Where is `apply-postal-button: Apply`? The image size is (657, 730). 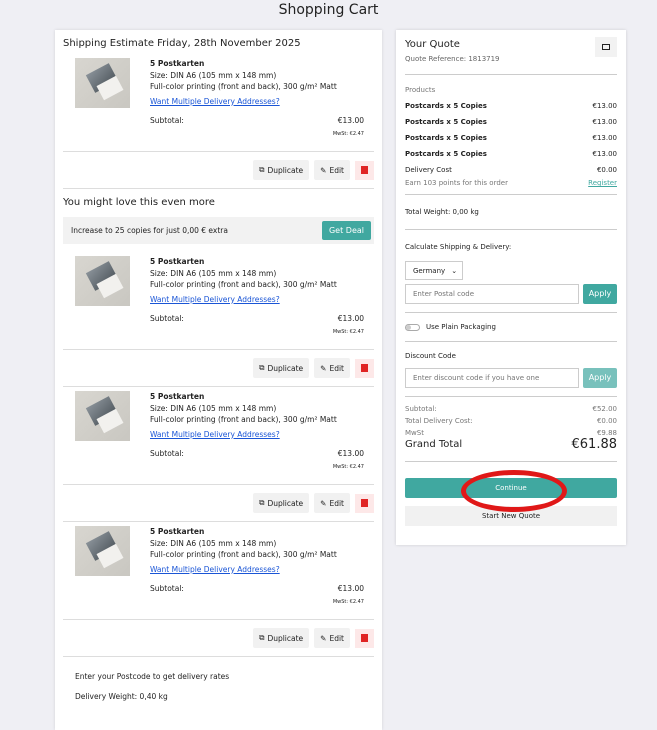
apply-postal-button: Apply is located at coordinates (600, 294).